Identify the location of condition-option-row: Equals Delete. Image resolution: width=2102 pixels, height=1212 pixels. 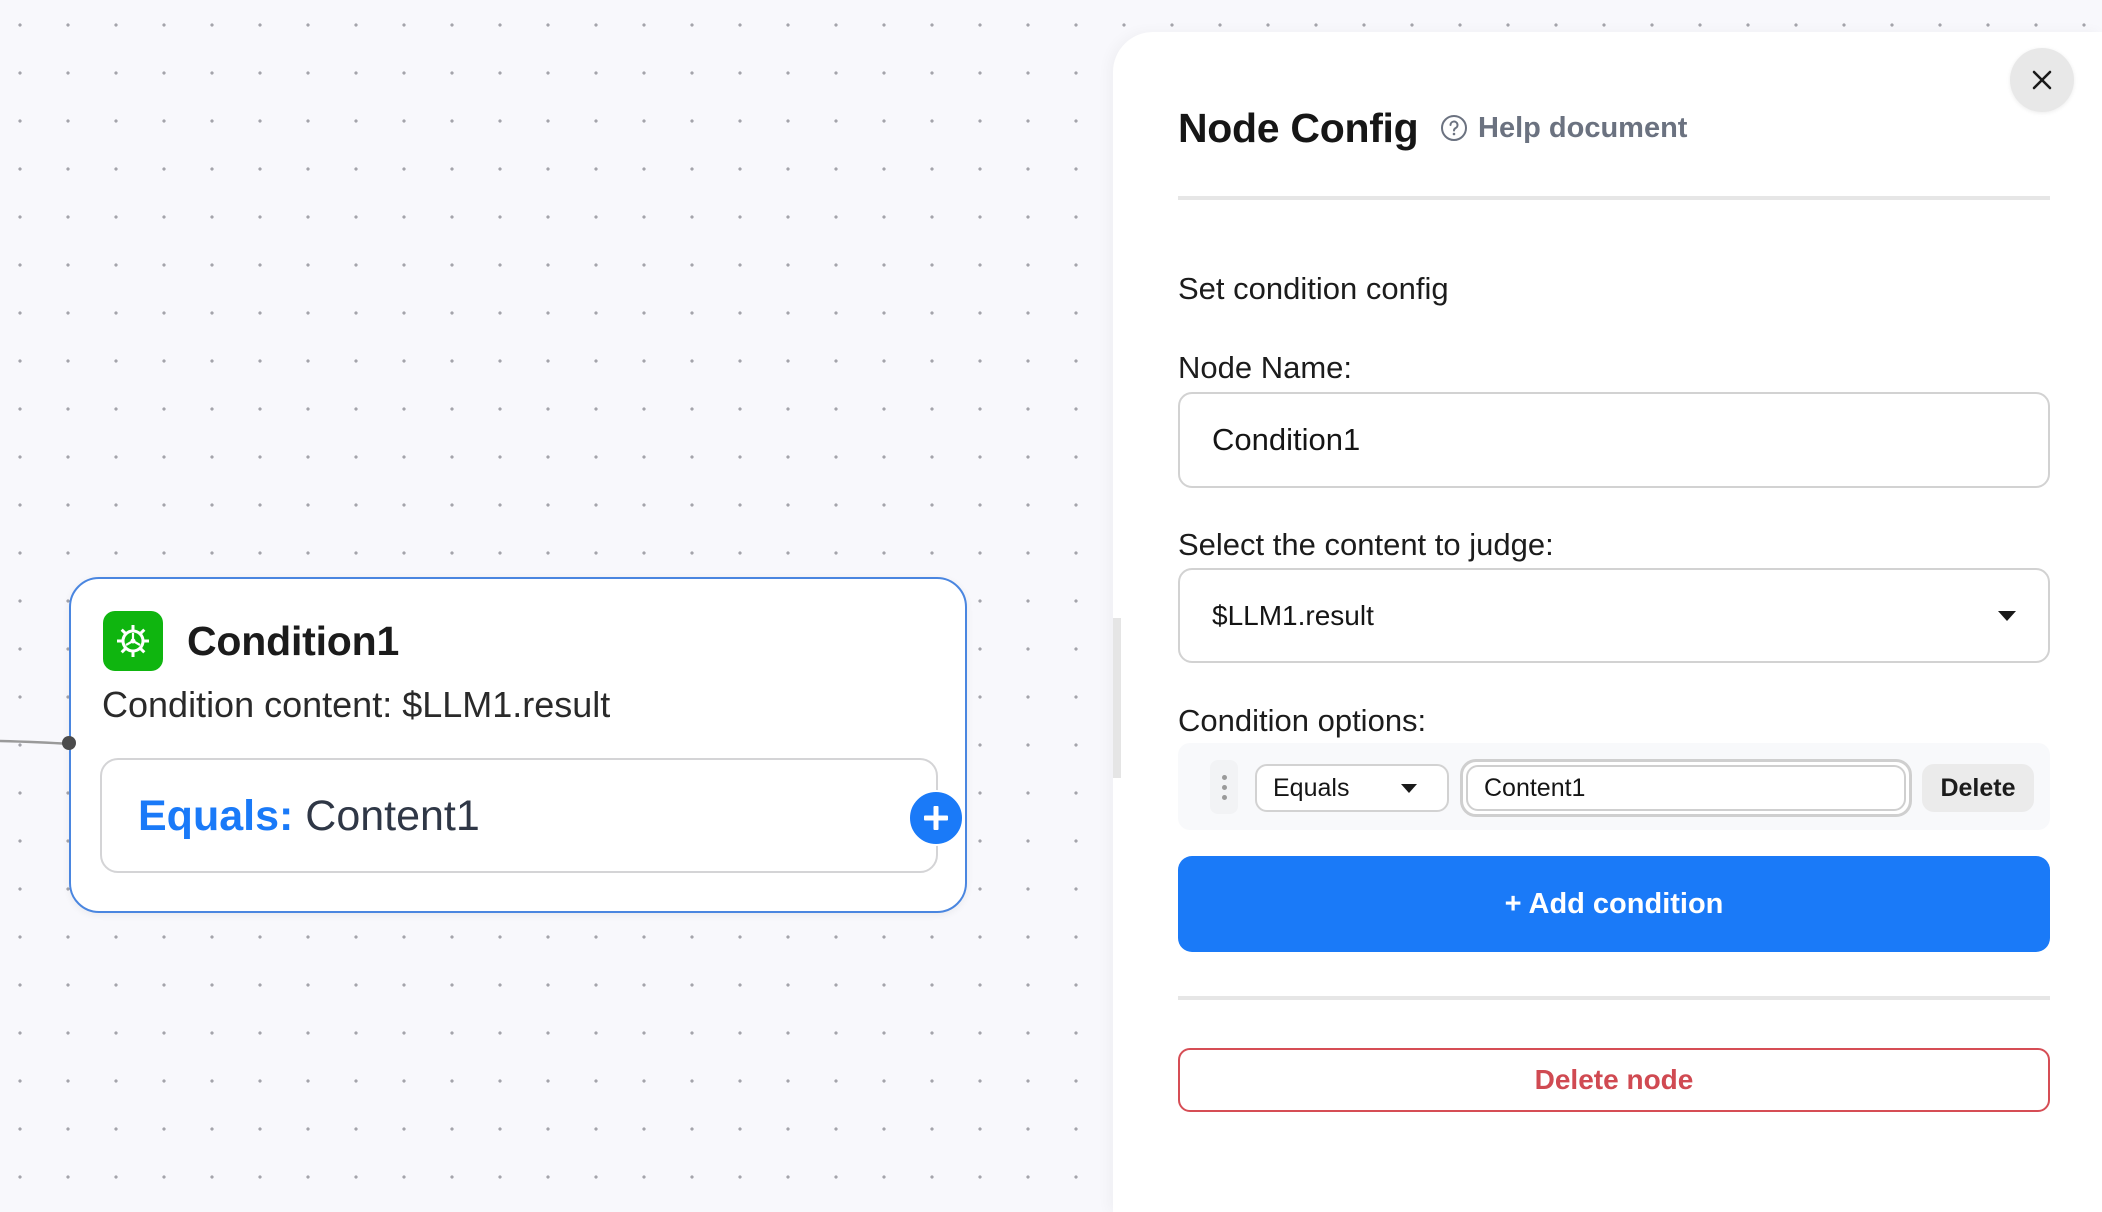
(1614, 786).